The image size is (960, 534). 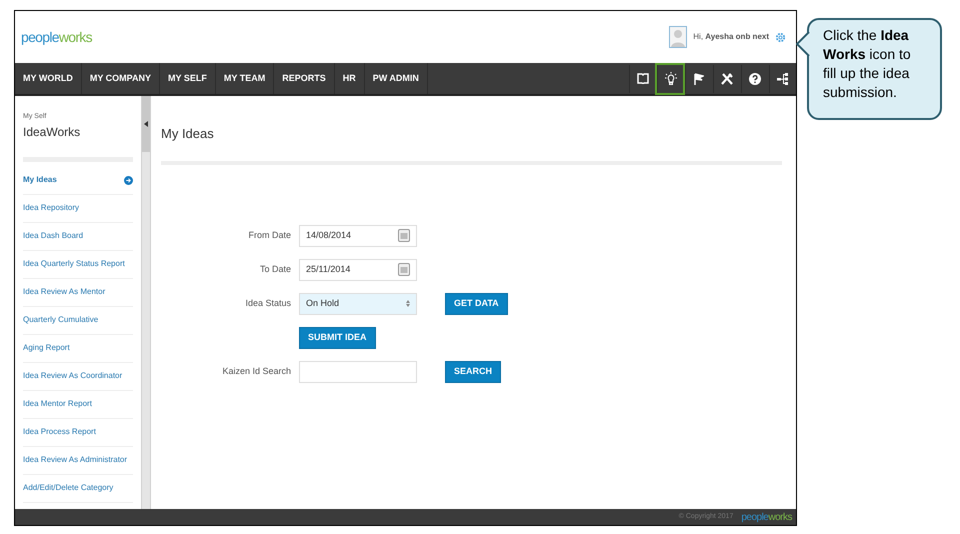 I want to click on field-label: Kaizen Id Search, so click(x=256, y=371).